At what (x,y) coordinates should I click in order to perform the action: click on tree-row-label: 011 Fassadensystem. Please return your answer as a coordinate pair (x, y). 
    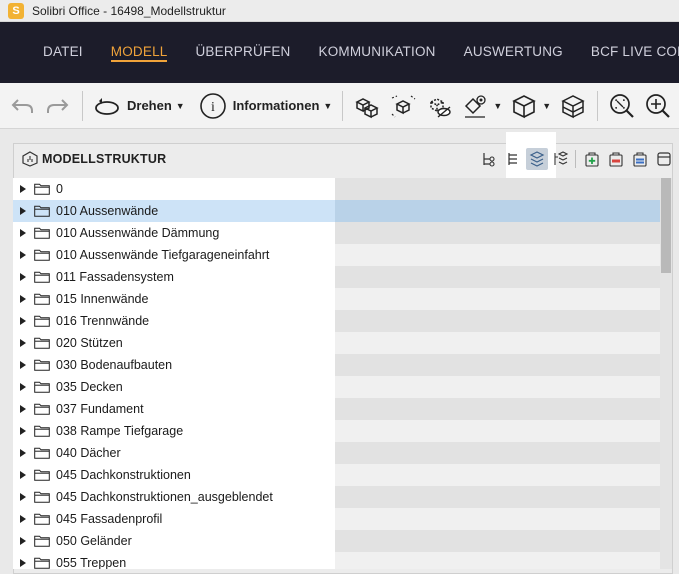
    Looking at the image, I should click on (115, 277).